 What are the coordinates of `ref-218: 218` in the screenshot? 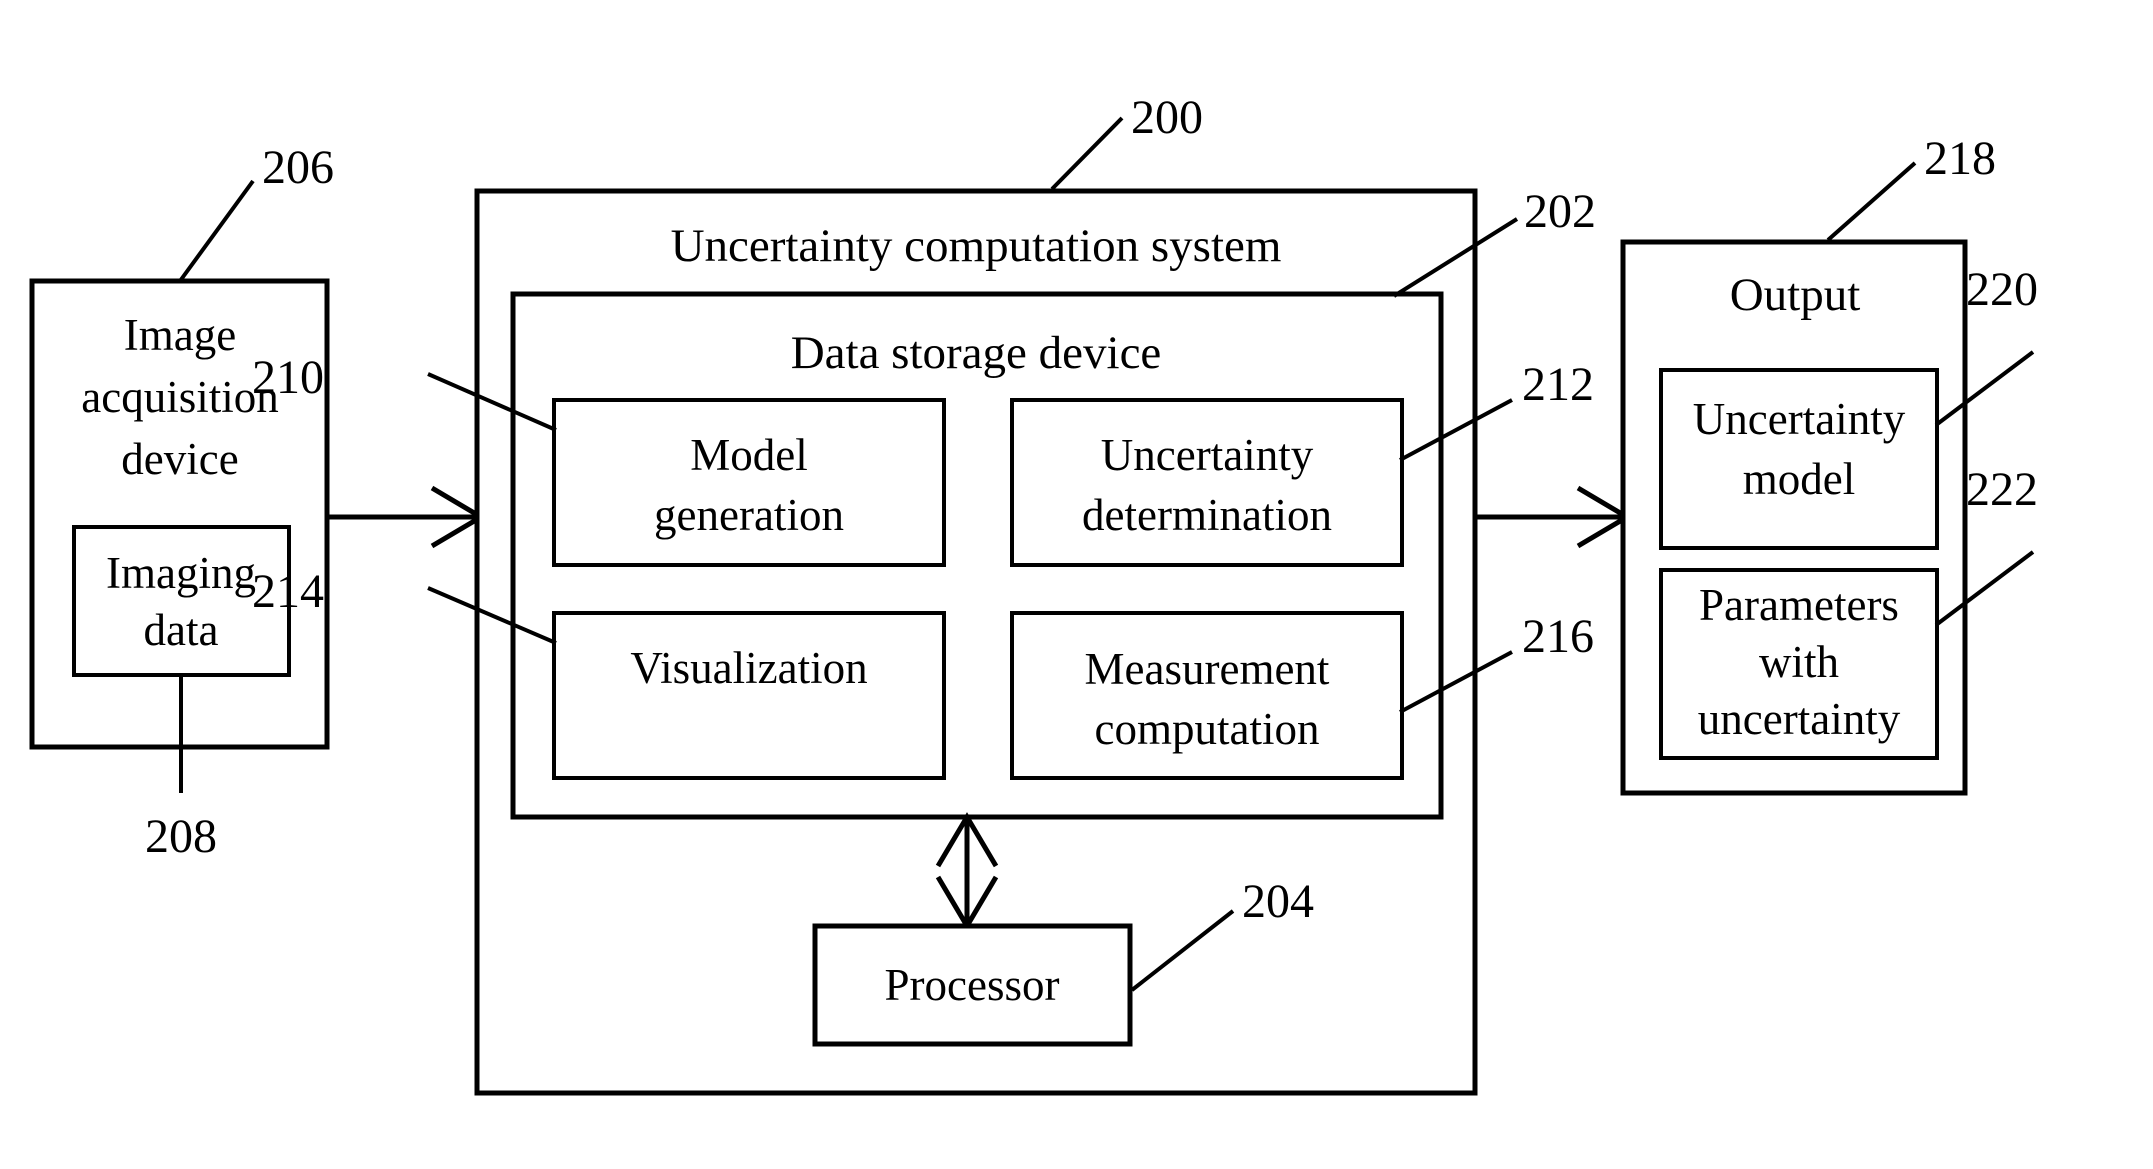 It's located at (1960, 158).